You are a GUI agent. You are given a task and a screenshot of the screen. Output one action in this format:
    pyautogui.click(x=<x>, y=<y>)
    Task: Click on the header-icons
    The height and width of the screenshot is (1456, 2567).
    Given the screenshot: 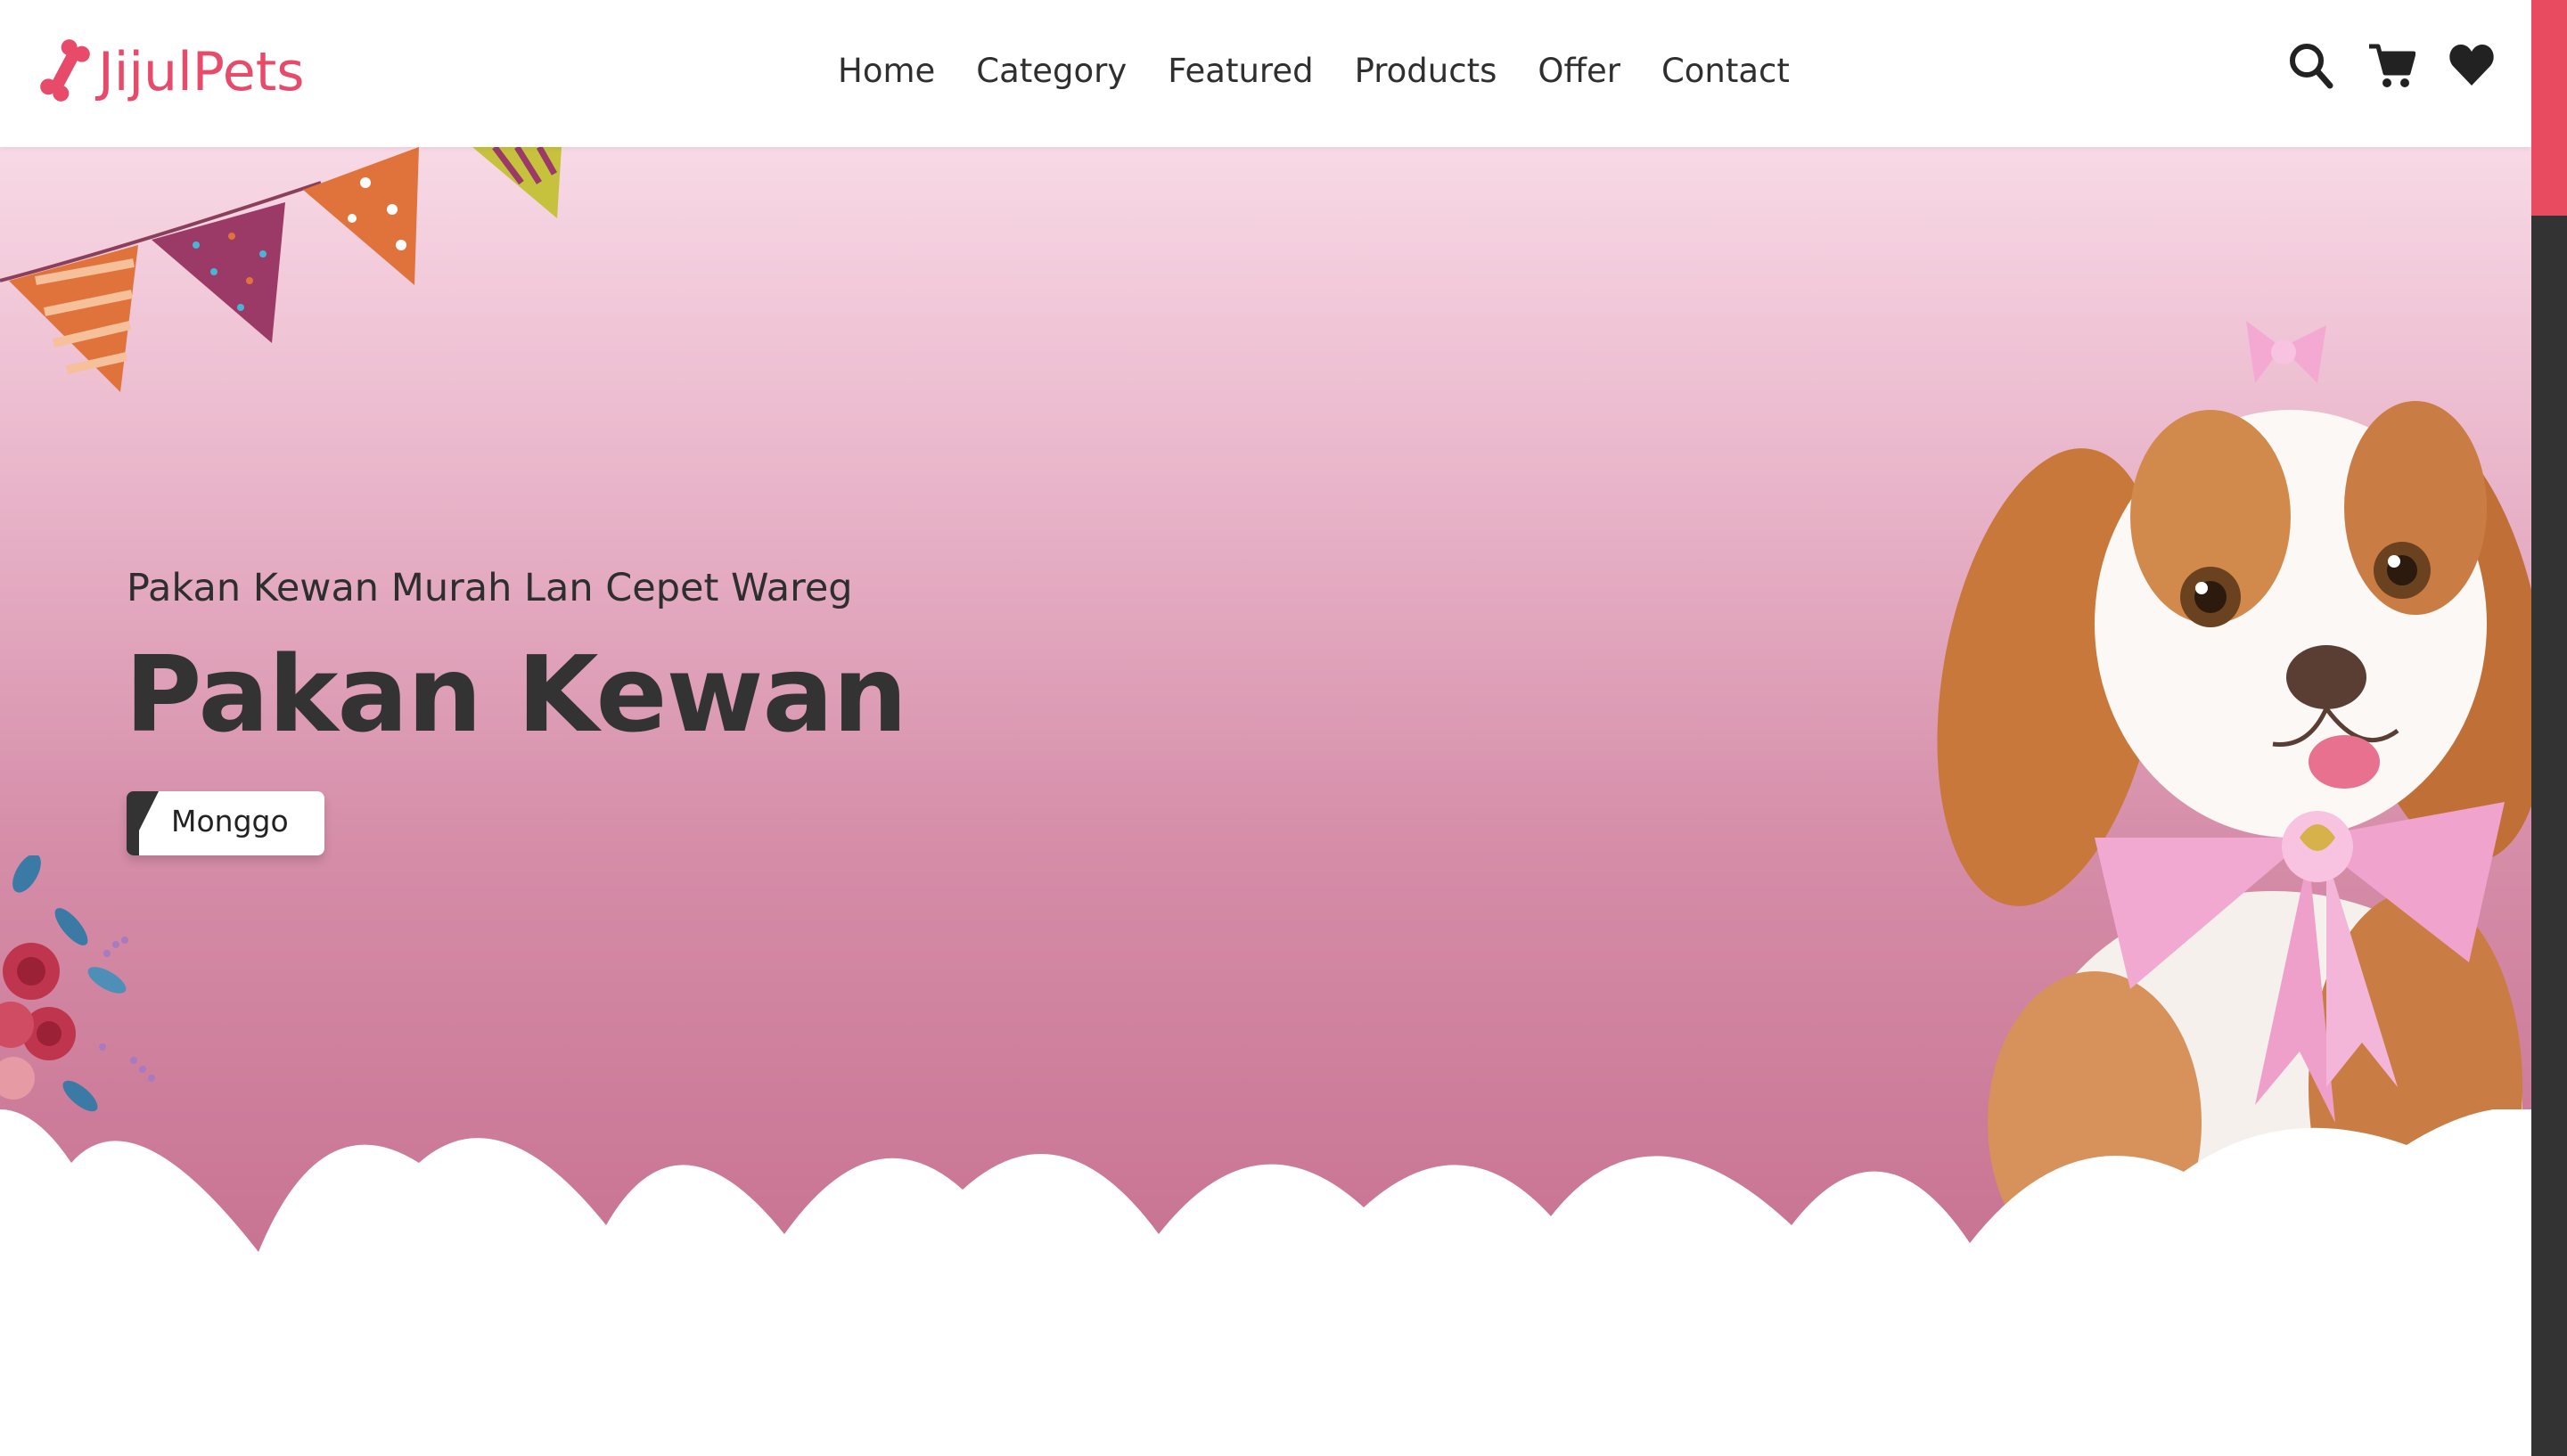 What is the action you would take?
    pyautogui.click(x=2392, y=65)
    